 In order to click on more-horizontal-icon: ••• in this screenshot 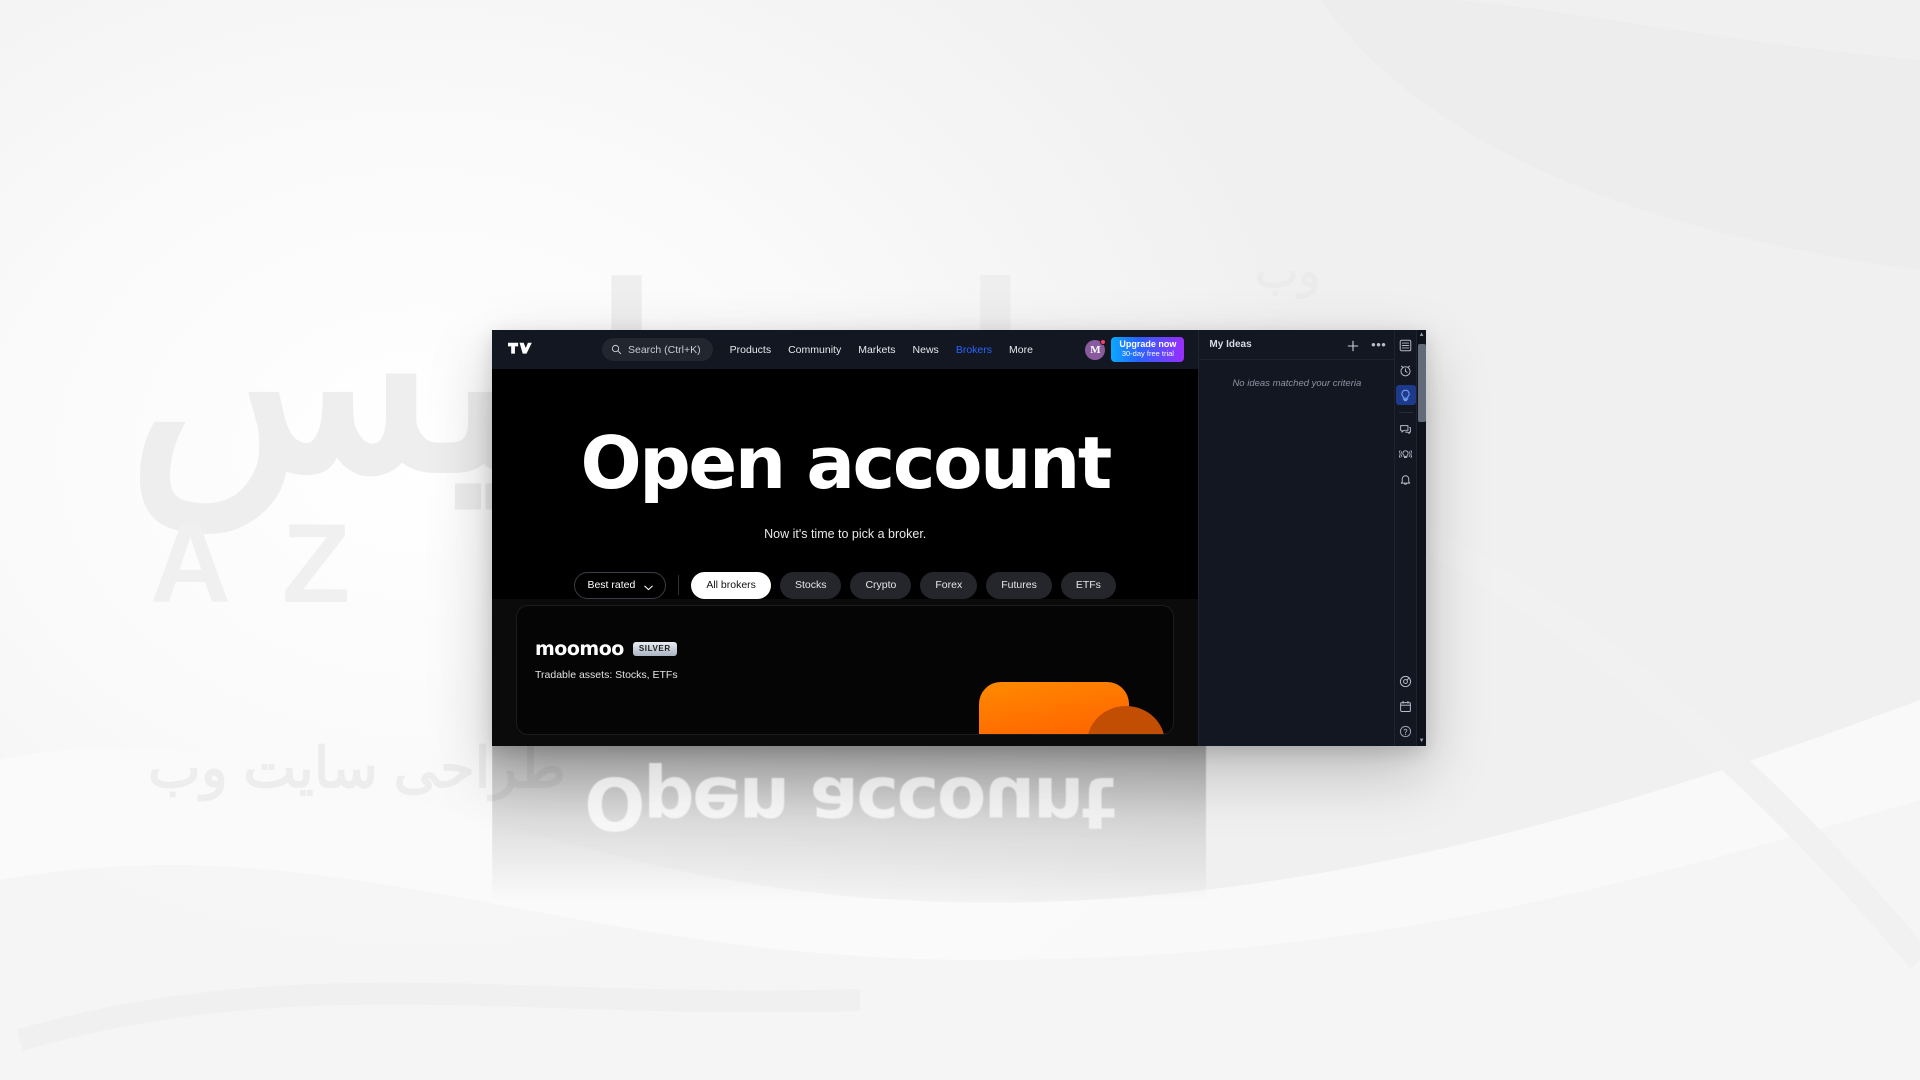, I will do `click(1378, 344)`.